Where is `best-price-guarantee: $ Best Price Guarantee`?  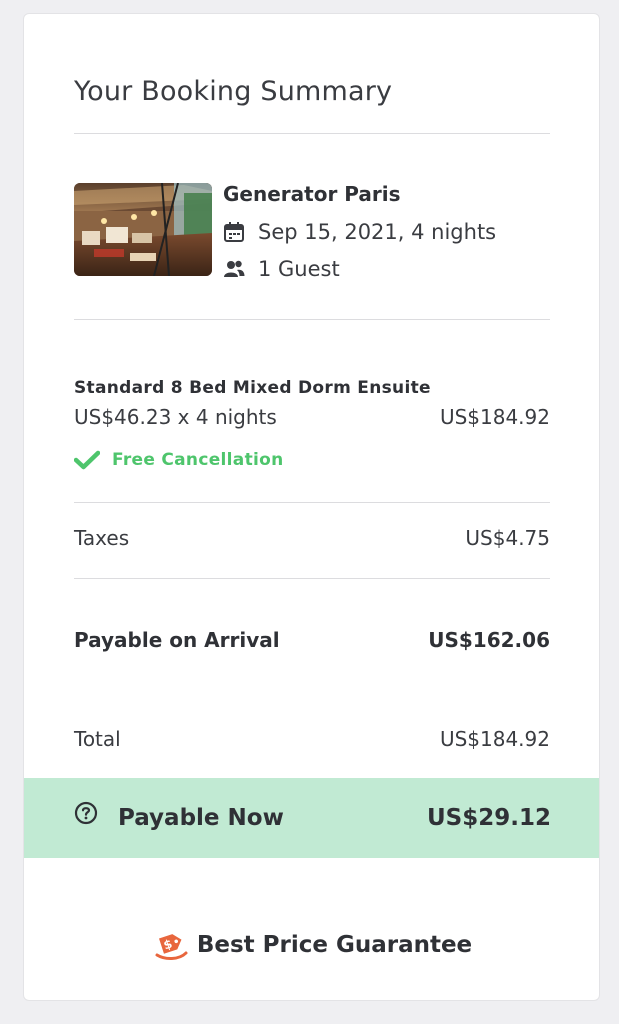 best-price-guarantee: $ Best Price Guarantee is located at coordinates (311, 945).